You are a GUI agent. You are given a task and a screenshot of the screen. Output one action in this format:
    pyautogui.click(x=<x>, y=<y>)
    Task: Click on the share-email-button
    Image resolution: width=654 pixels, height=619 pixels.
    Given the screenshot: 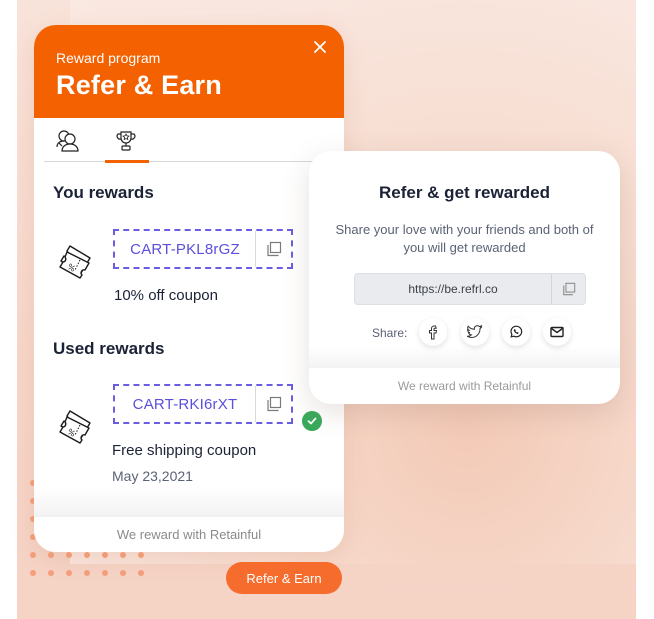 What is the action you would take?
    pyautogui.click(x=557, y=332)
    